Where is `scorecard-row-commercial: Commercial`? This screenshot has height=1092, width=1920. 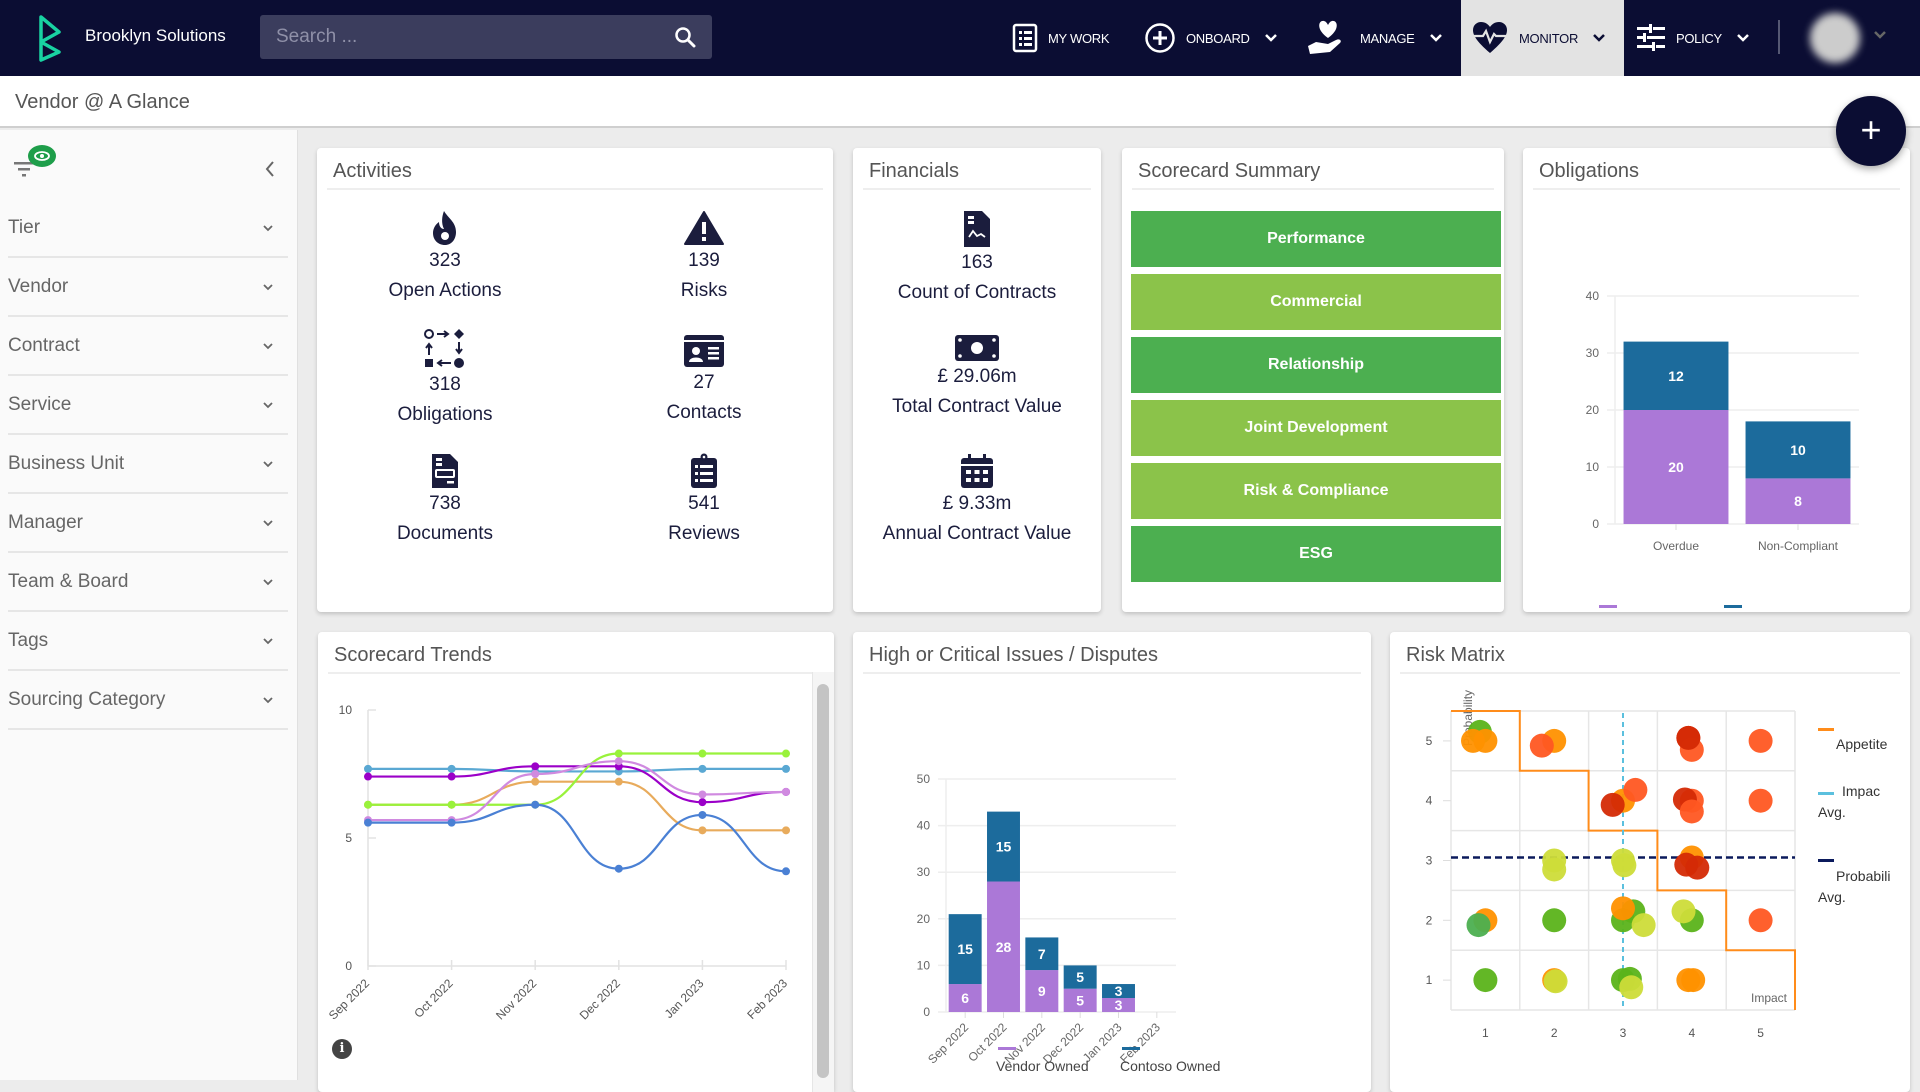 scorecard-row-commercial: Commercial is located at coordinates (1316, 302).